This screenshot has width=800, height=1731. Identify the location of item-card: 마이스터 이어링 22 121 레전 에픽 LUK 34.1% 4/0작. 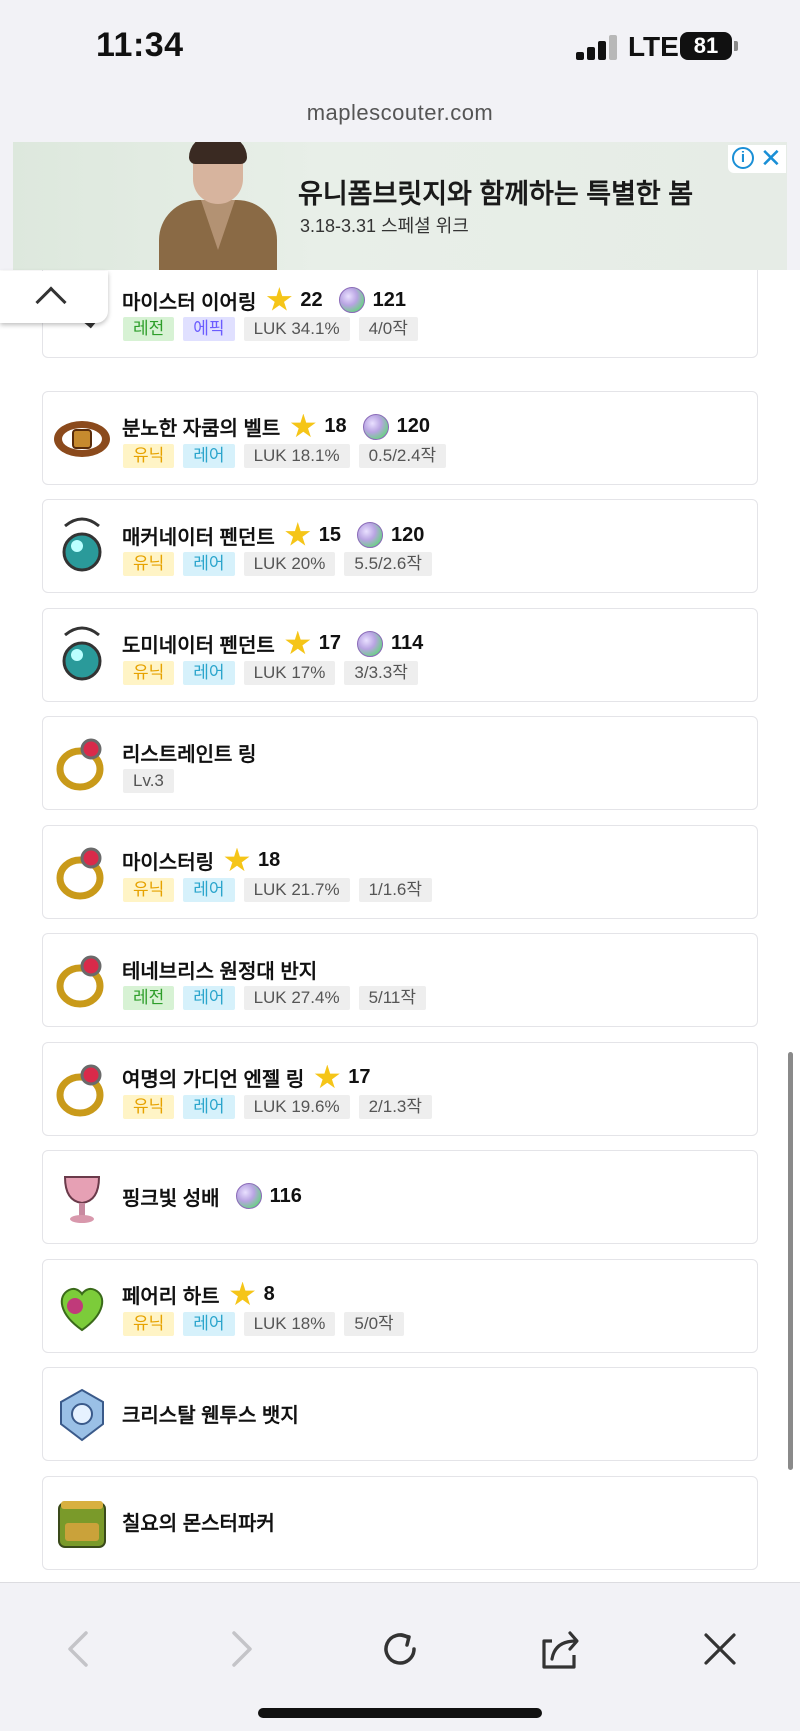
(400, 314).